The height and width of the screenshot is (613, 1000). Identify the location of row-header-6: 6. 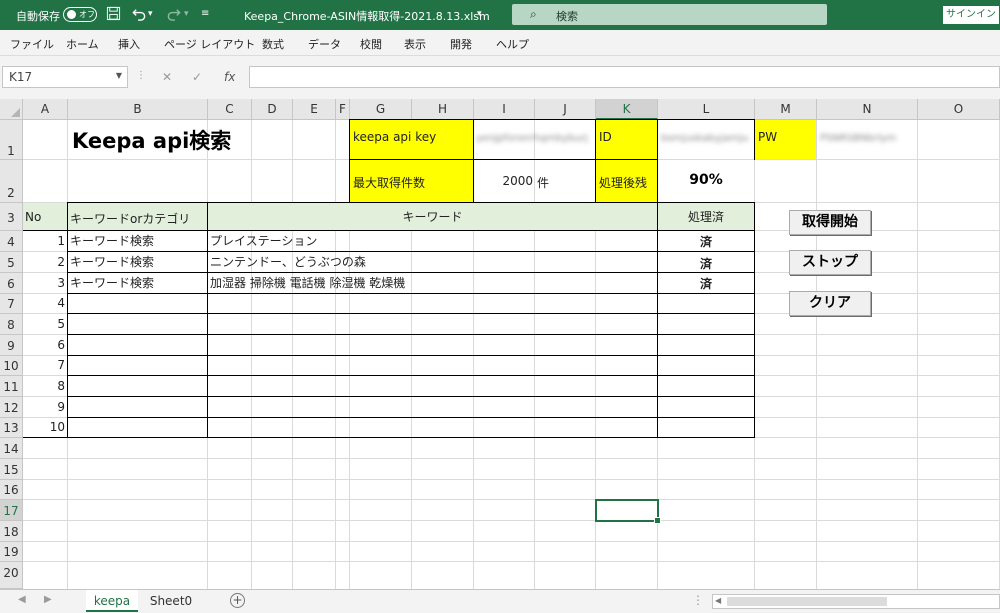
(11, 283).